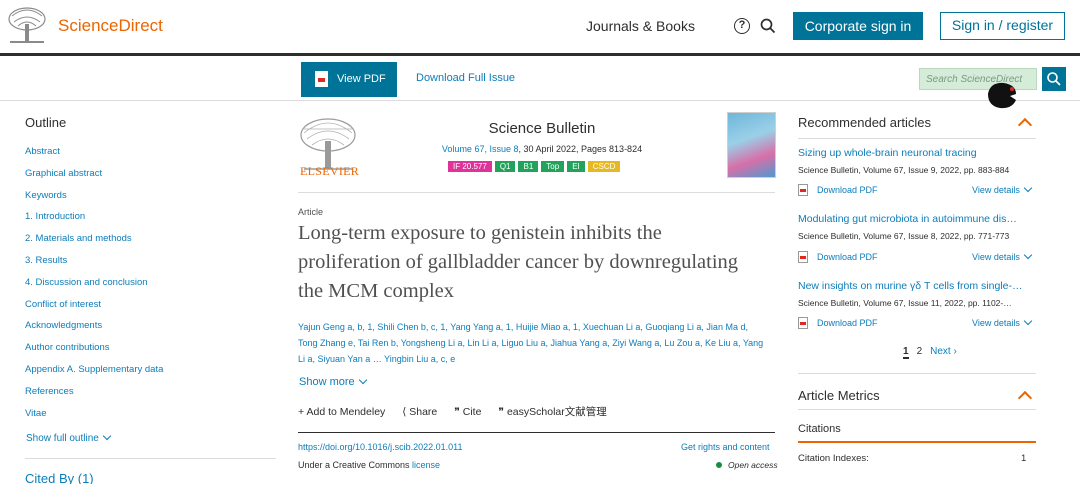 The image size is (1080, 484). Describe the element at coordinates (725, 447) in the screenshot. I see `get-rights-link: Get rights and content` at that location.